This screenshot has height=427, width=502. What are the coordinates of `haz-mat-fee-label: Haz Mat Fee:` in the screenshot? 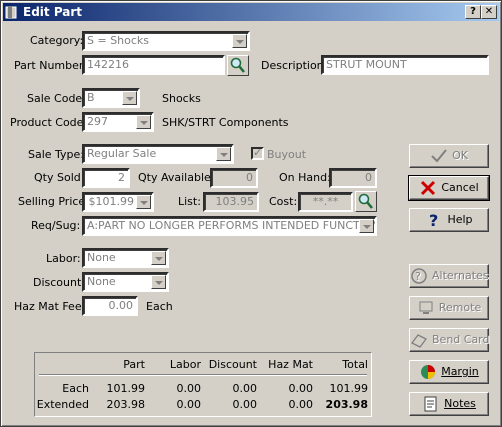 It's located at (50, 306).